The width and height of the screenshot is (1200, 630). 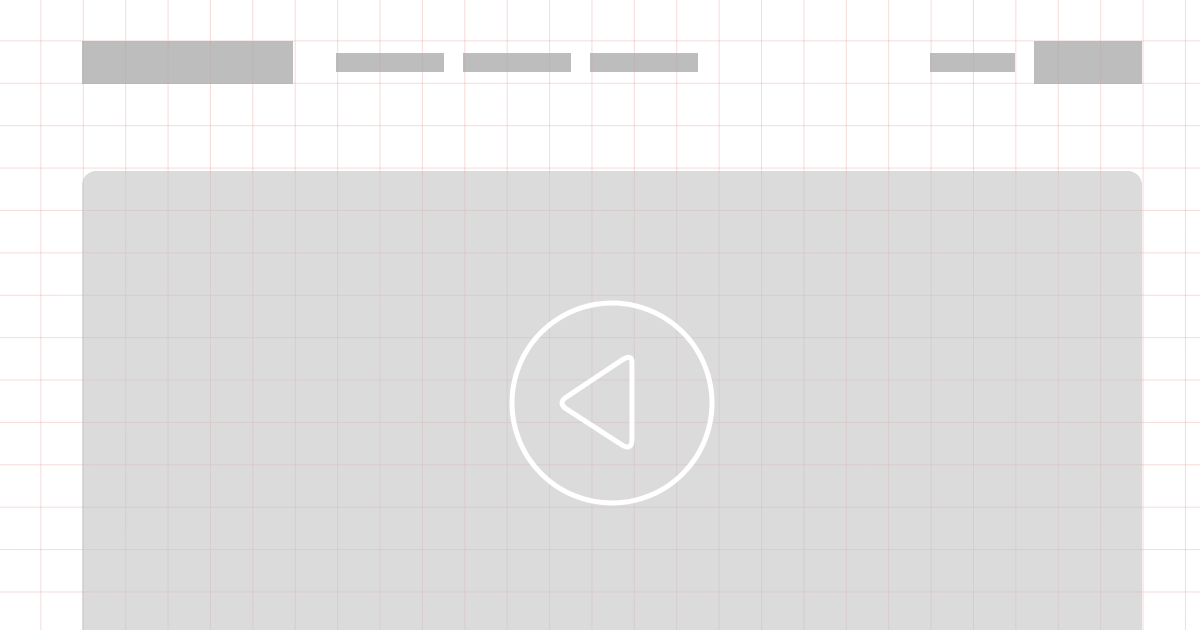 What do you see at coordinates (597, 402) in the screenshot?
I see `play-icon-triangle` at bounding box center [597, 402].